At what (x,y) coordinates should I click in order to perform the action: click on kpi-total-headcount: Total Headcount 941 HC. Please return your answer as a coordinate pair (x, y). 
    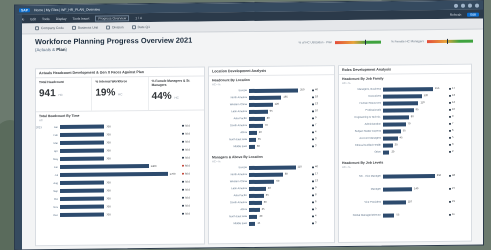
    Looking at the image, I should click on (64, 94).